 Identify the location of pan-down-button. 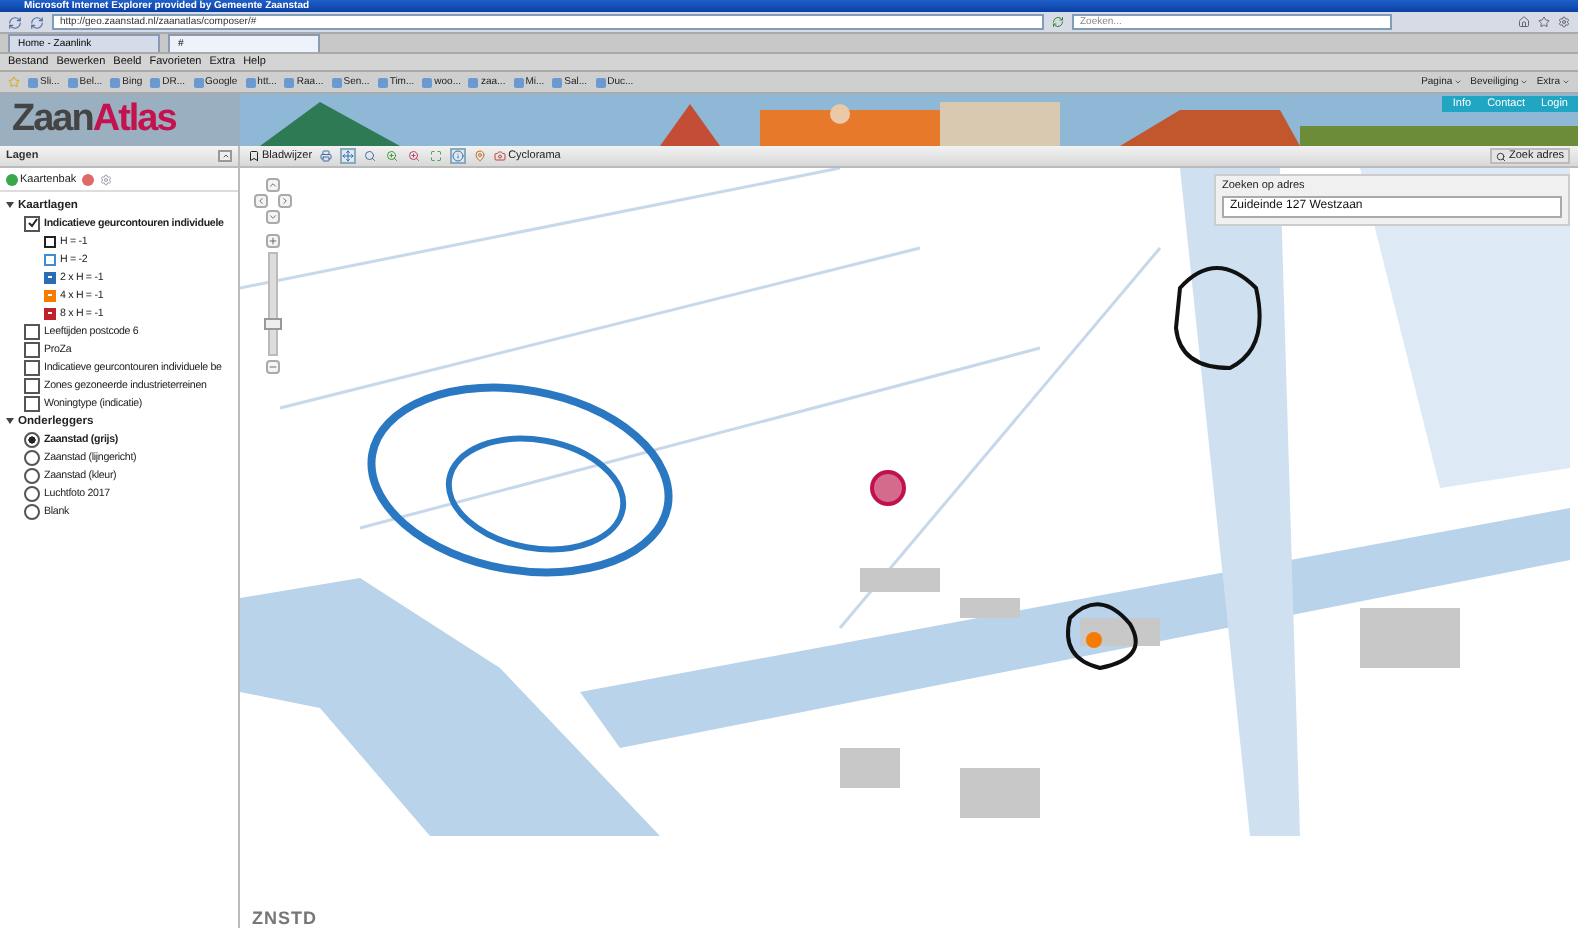
(273, 217).